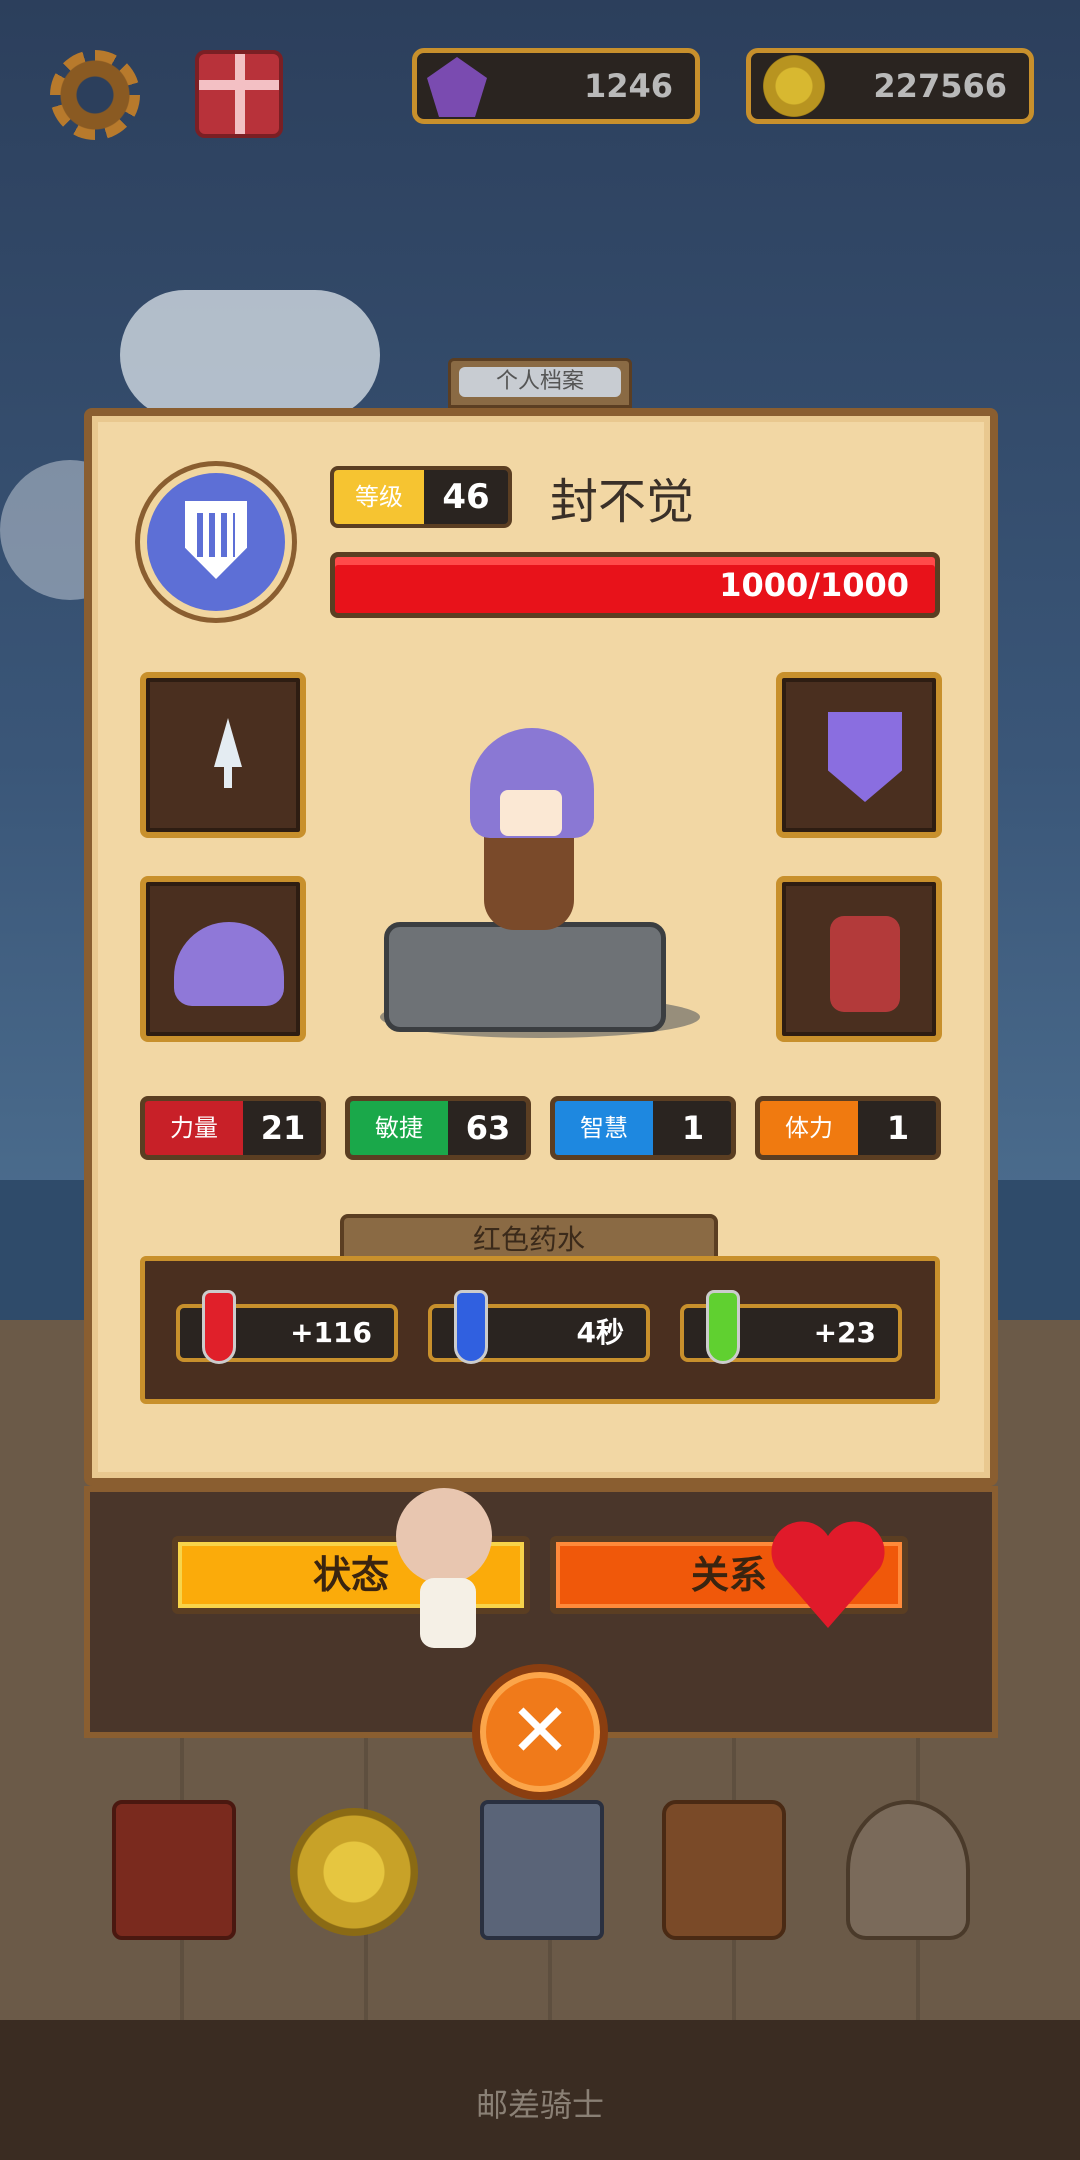 The width and height of the screenshot is (1080, 2160). Describe the element at coordinates (219, 1327) in the screenshot. I see `red-potion-icon` at that location.